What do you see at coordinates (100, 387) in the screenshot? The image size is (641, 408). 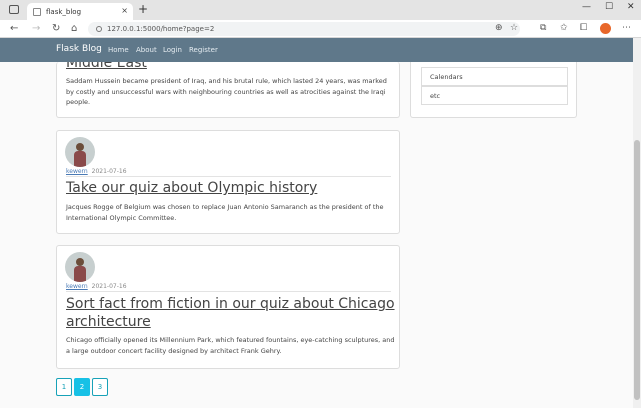 I see `page-3-button: 3` at bounding box center [100, 387].